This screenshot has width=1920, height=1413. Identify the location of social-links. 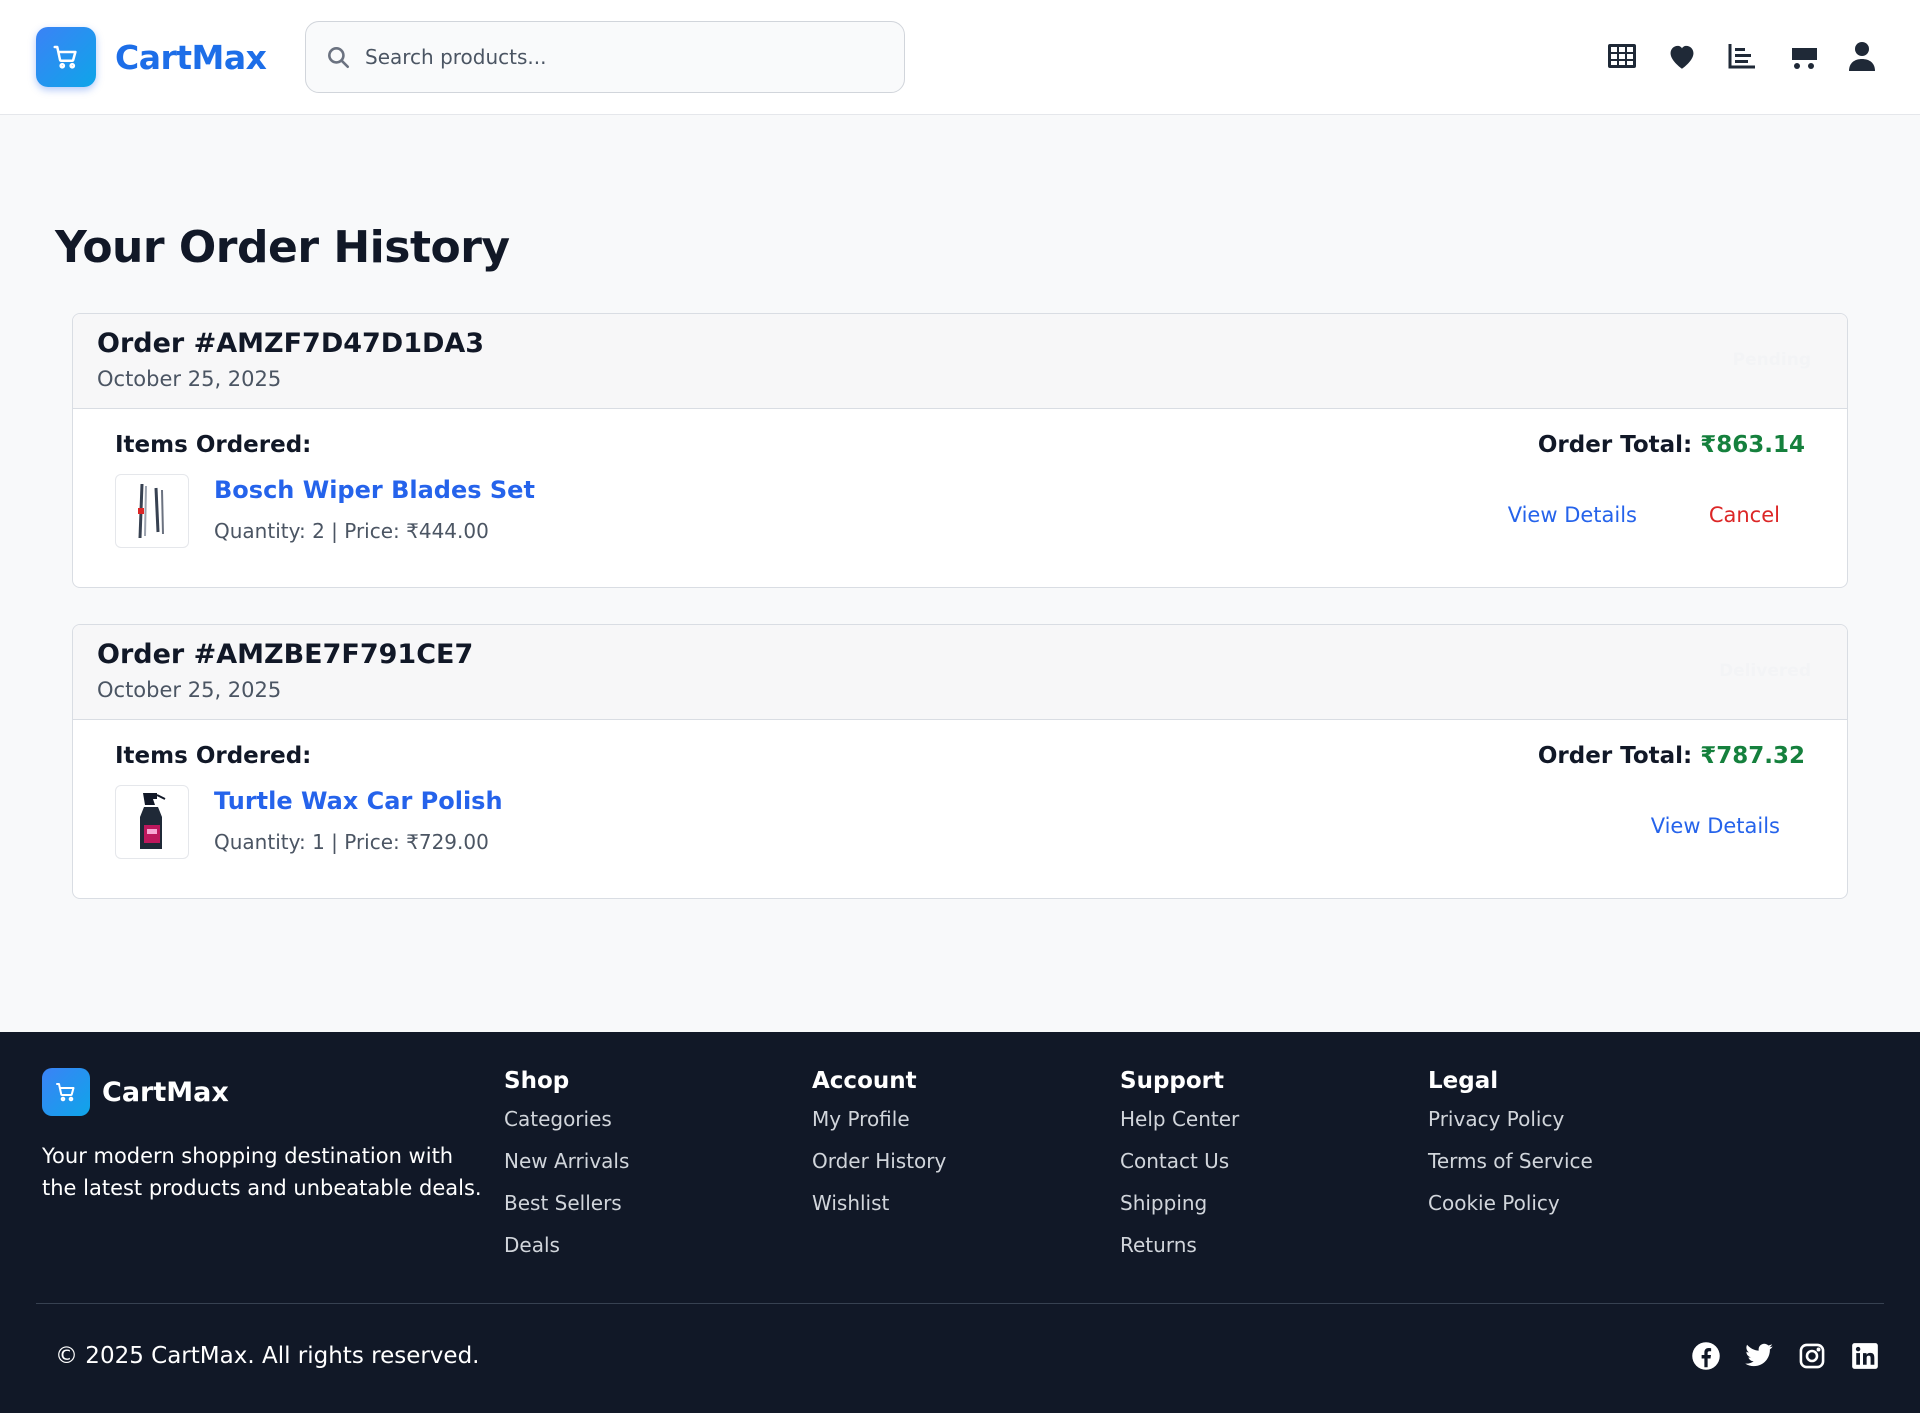
(1785, 1355).